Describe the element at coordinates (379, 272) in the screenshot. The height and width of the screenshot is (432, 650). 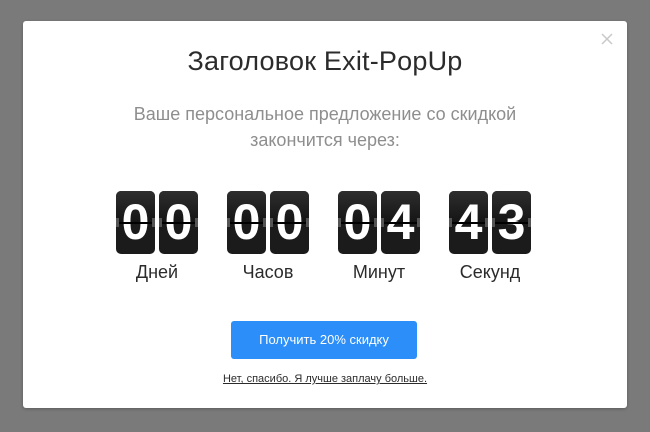
I see `timer-label-minutes: Минут` at that location.